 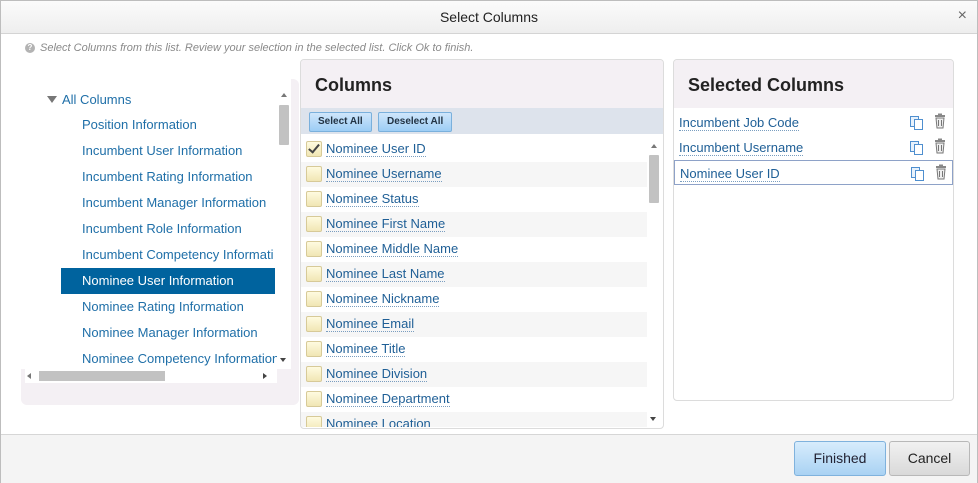 I want to click on tree-item: Nominee Manager Information, so click(x=169, y=333).